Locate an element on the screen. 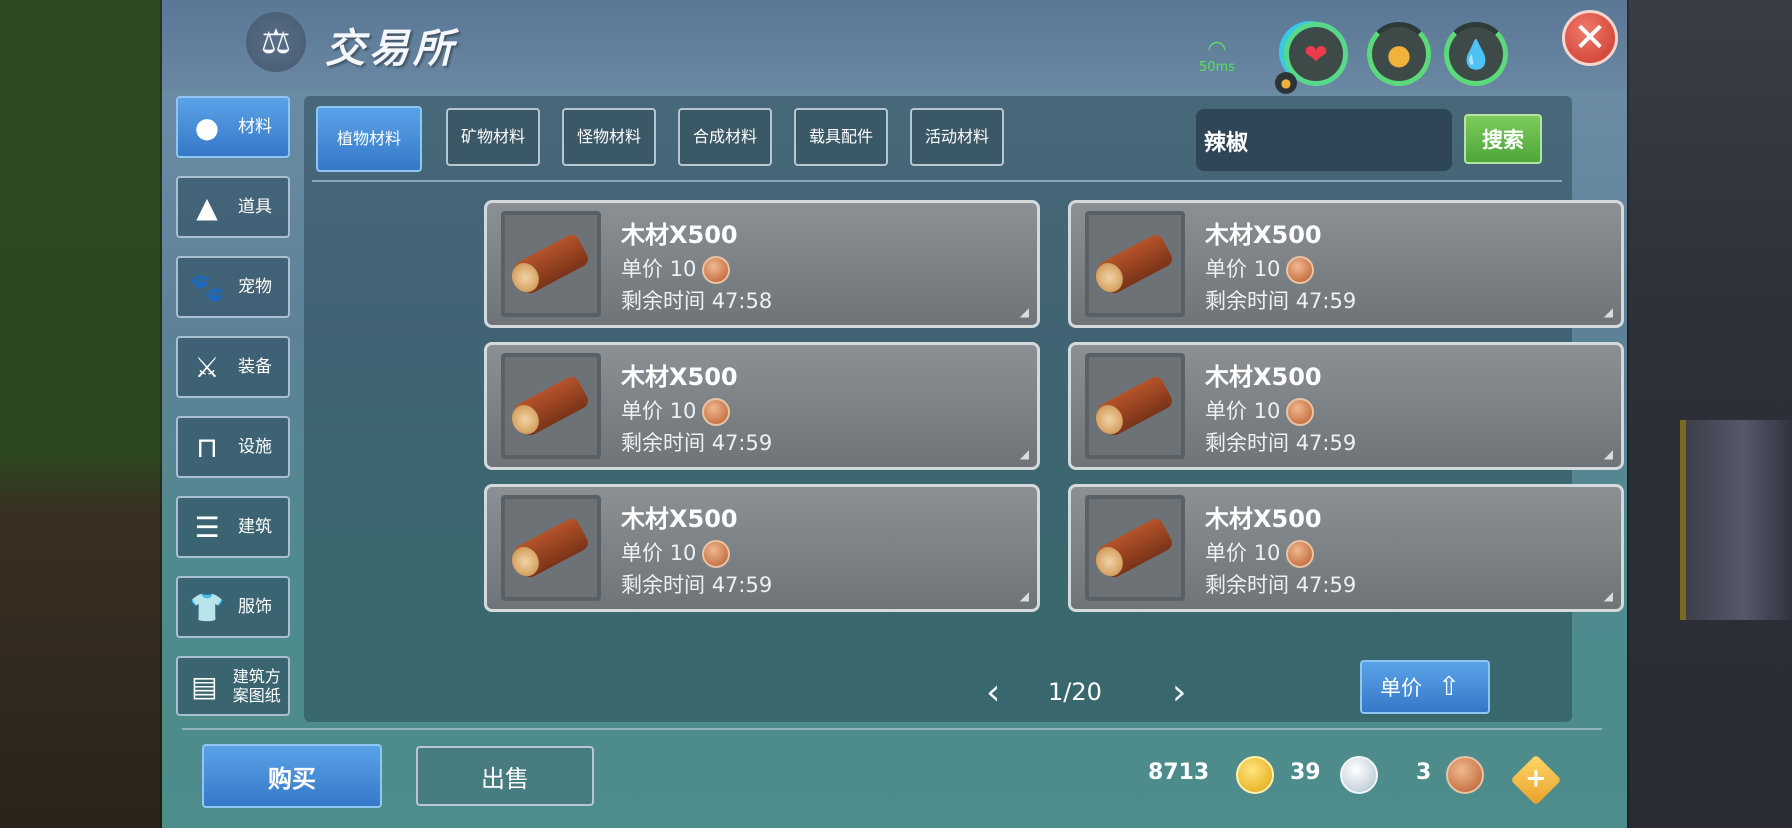  flask-icon: ▲ is located at coordinates (207, 207).